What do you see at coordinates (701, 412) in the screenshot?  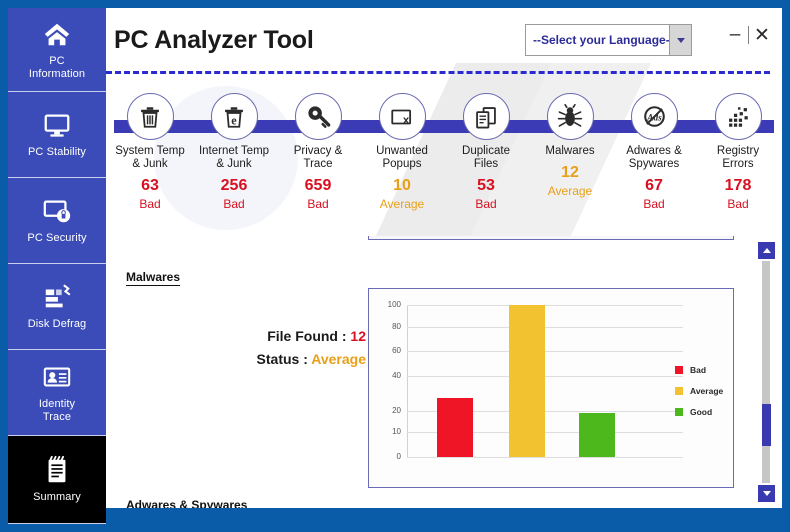 I see `legend-label: Good` at bounding box center [701, 412].